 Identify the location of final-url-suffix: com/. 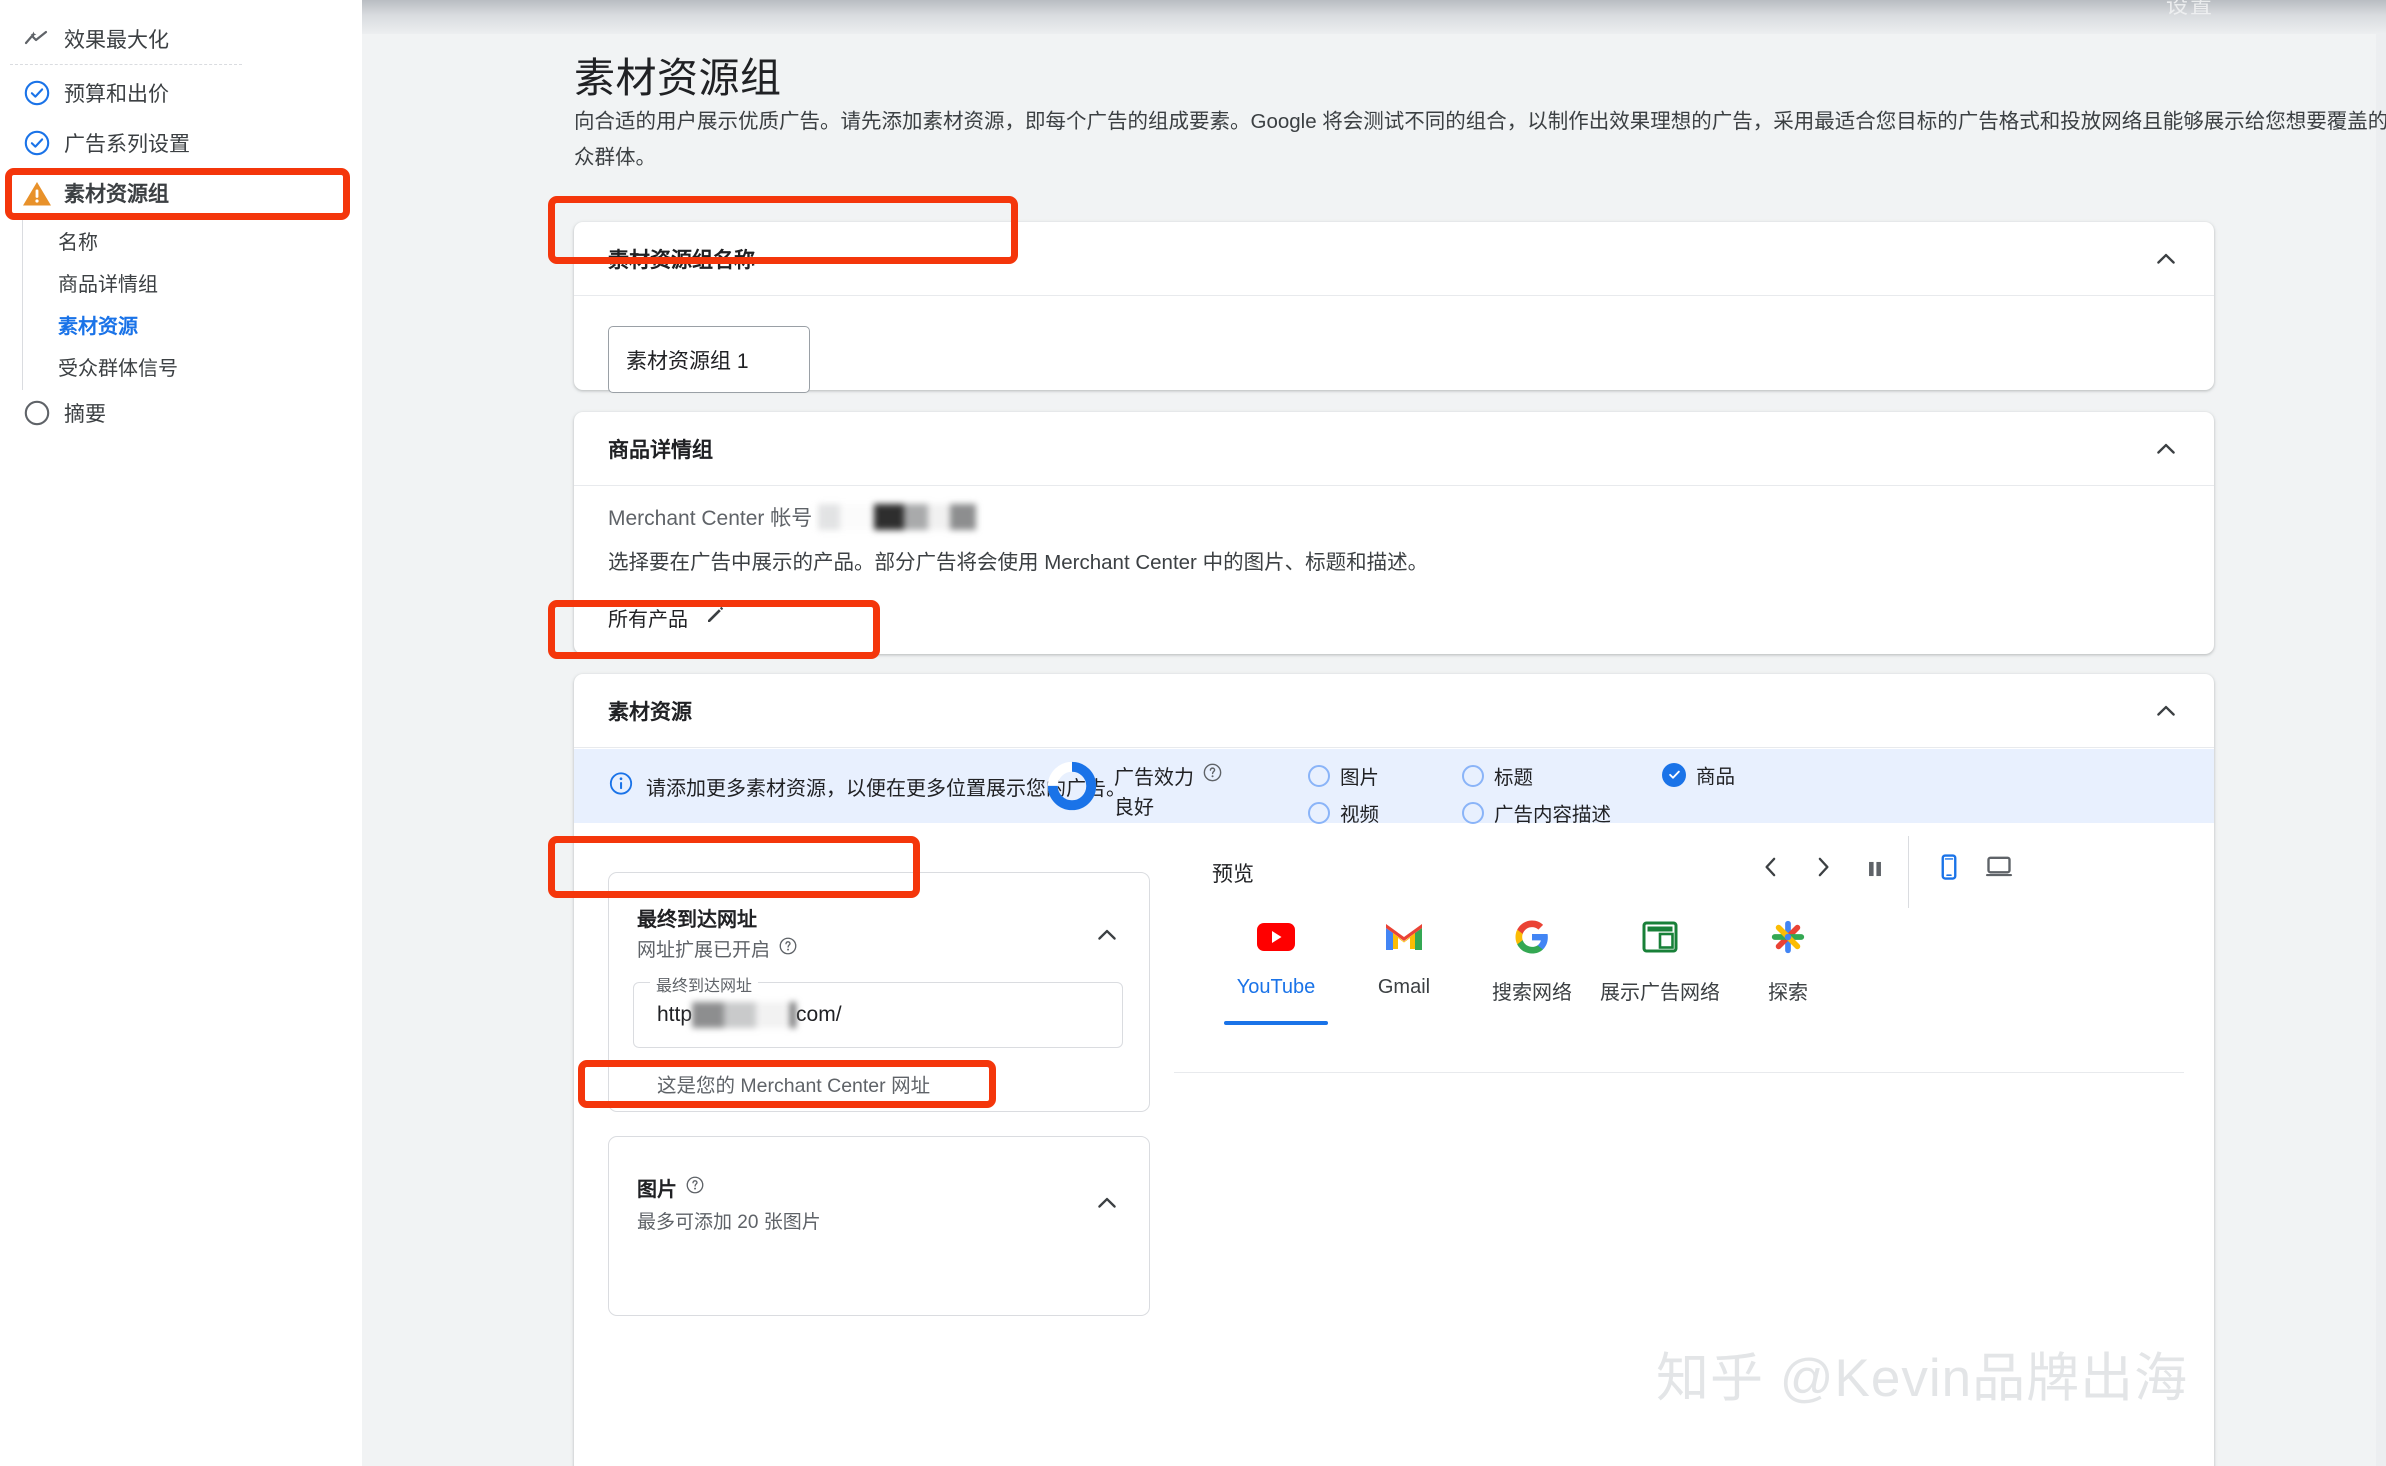
(819, 1014).